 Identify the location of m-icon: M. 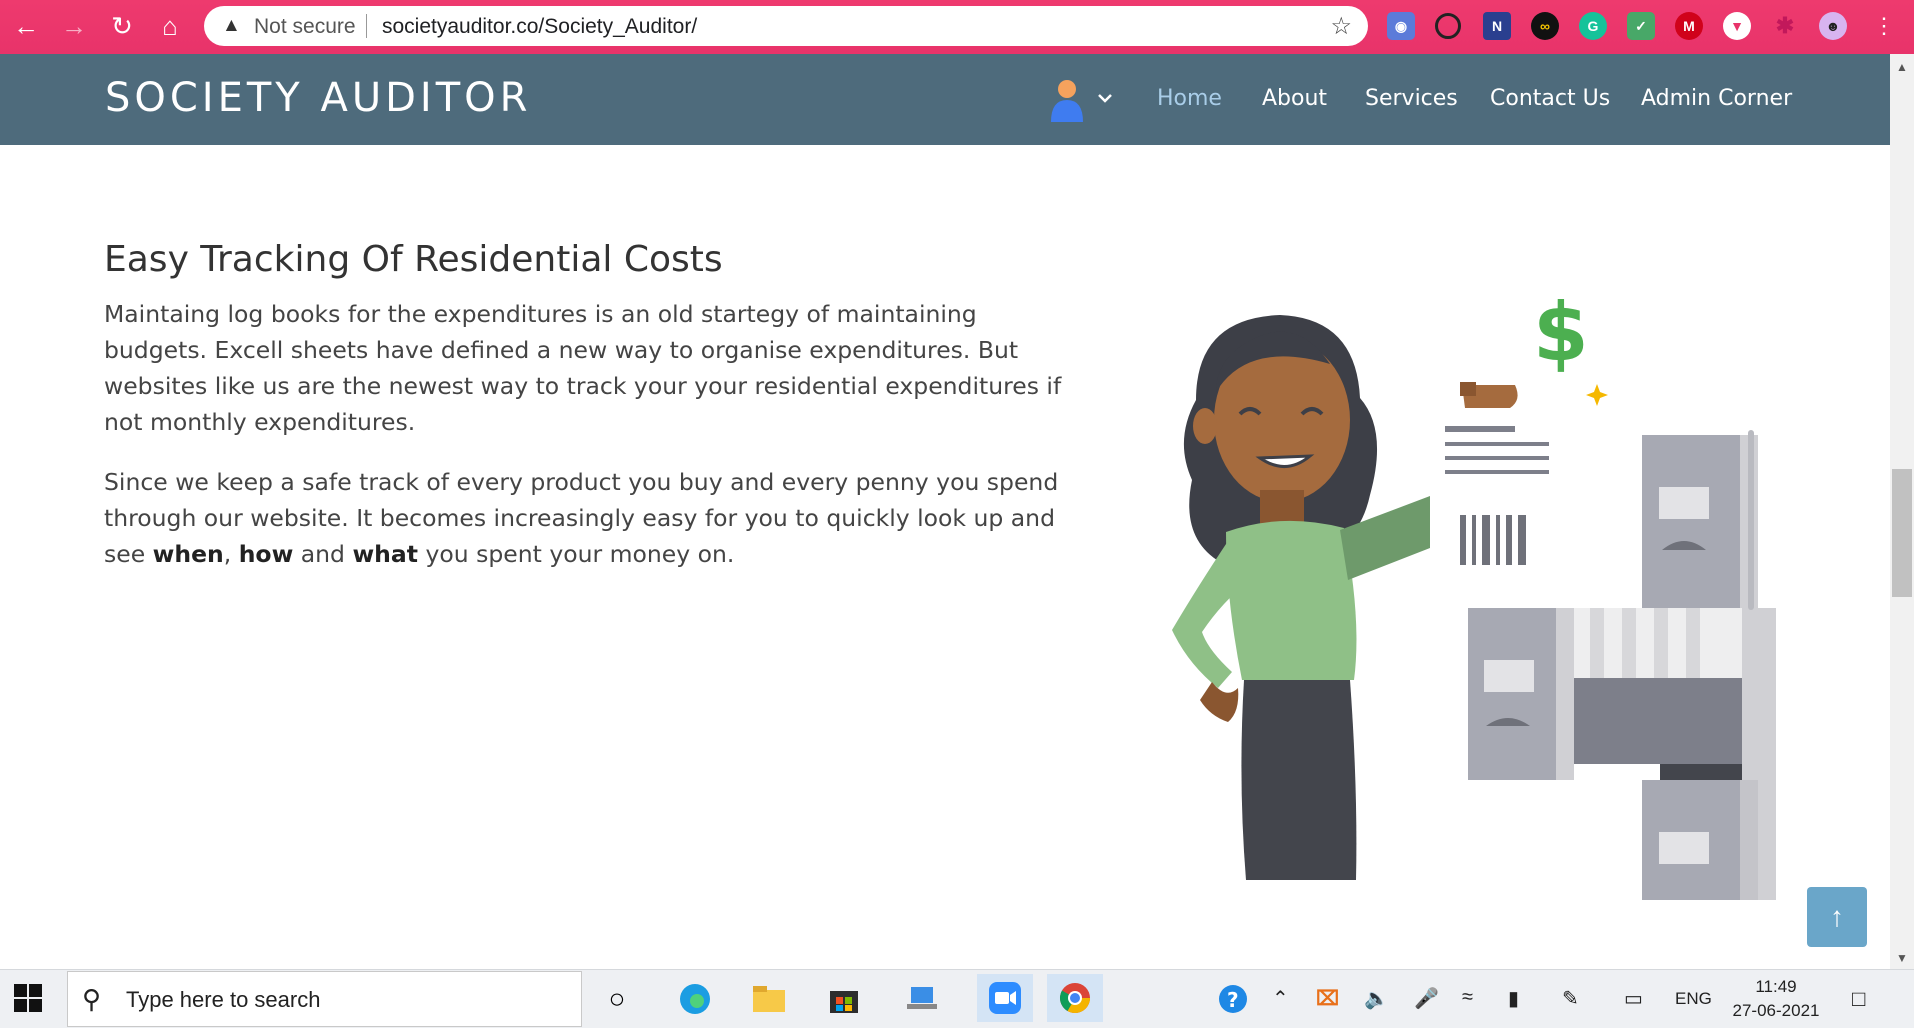
(1689, 26).